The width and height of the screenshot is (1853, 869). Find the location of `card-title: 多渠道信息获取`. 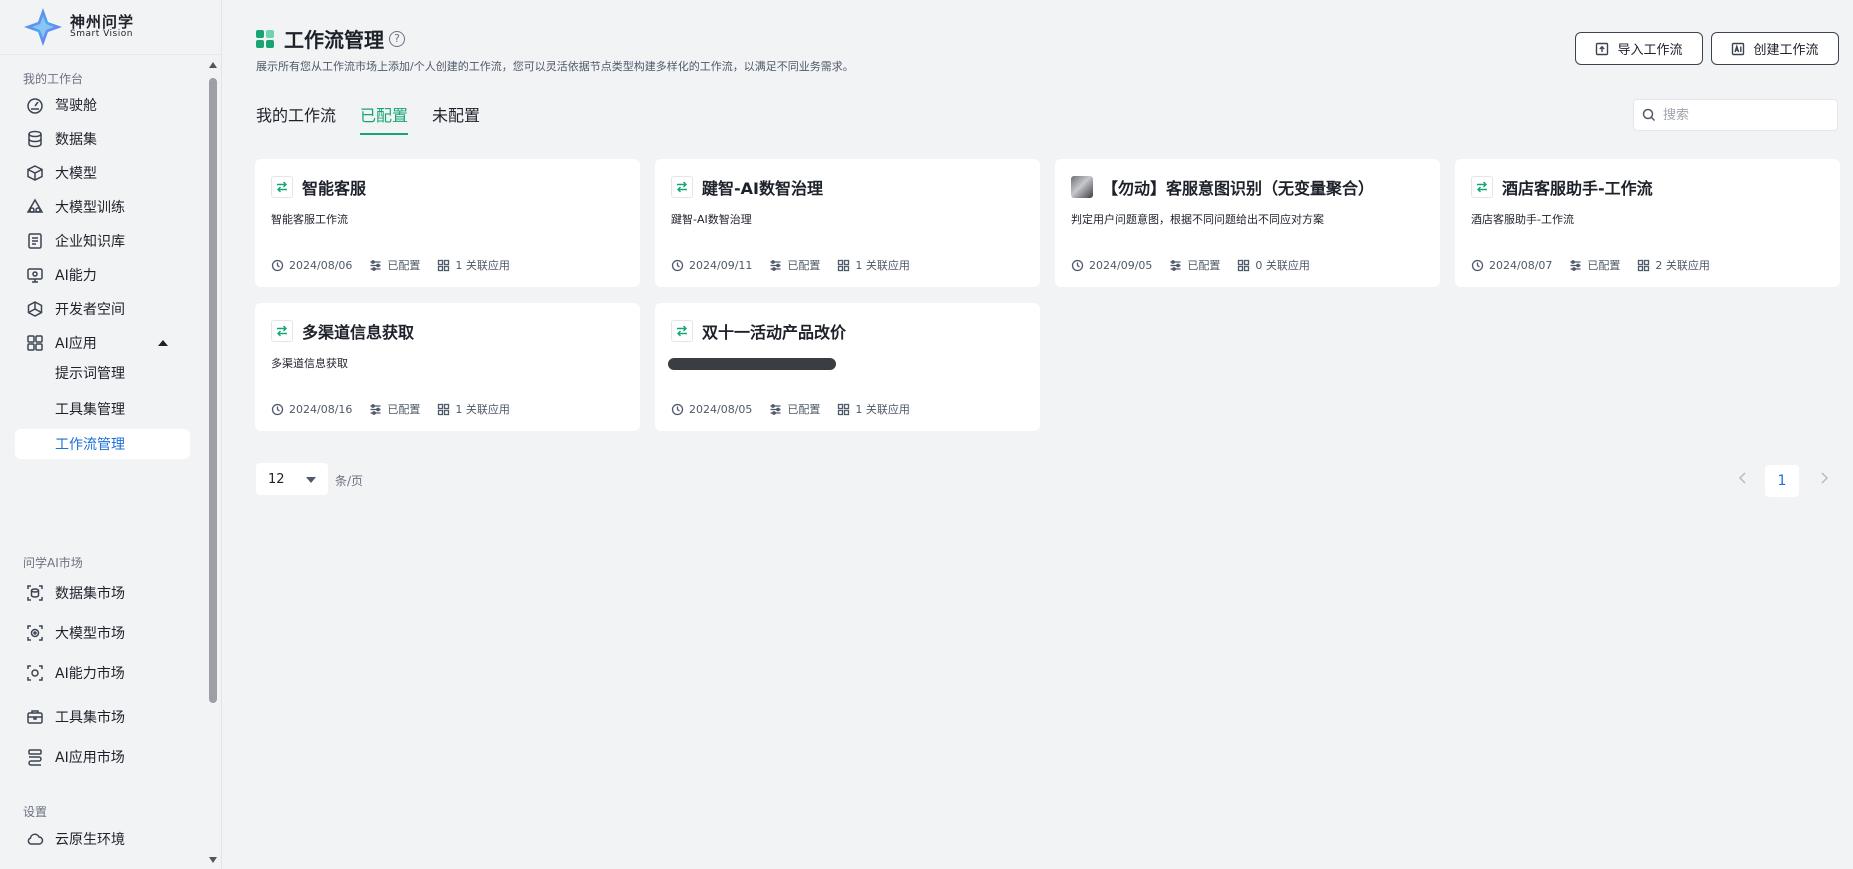

card-title: 多渠道信息获取 is located at coordinates (358, 332).